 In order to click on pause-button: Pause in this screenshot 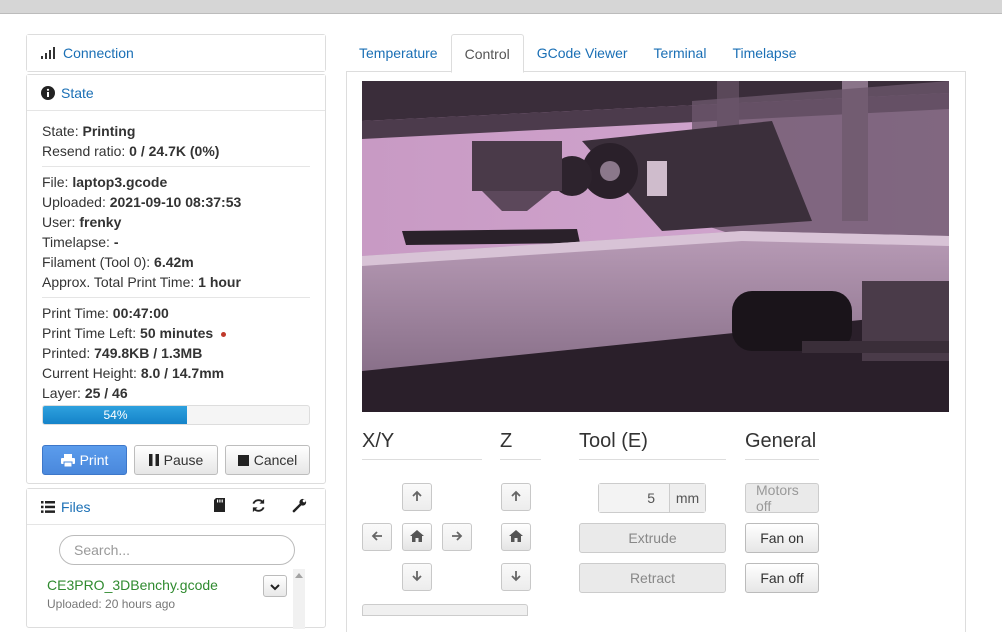, I will do `click(176, 460)`.